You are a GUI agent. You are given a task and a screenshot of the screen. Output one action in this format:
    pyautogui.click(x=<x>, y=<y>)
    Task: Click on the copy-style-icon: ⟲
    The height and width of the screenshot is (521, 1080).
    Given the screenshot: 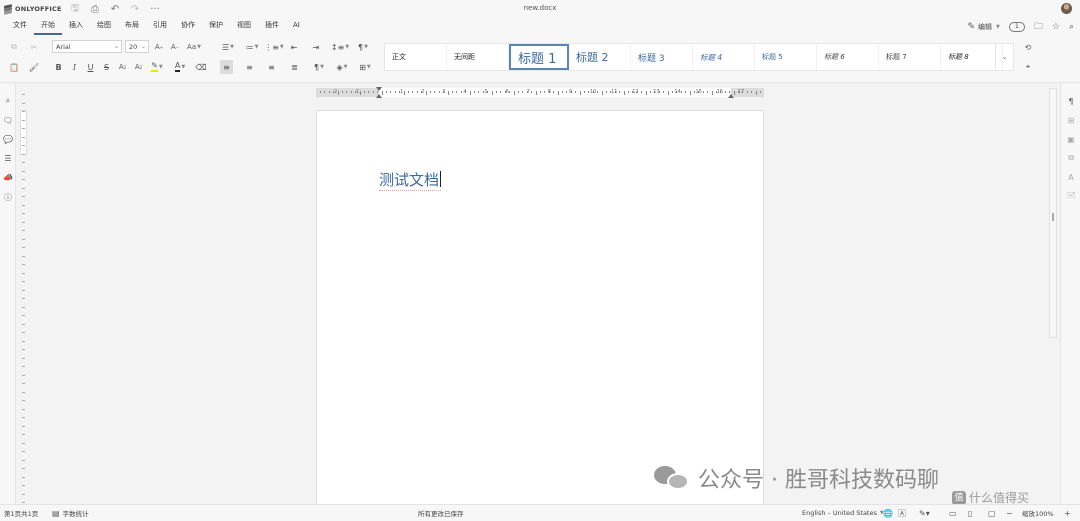 What is the action you would take?
    pyautogui.click(x=1028, y=47)
    